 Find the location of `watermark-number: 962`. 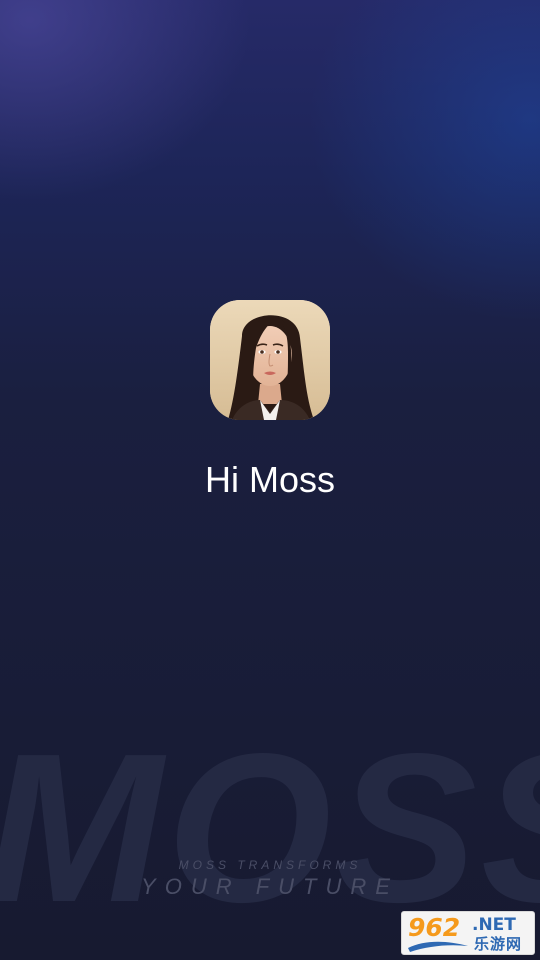

watermark-number: 962 is located at coordinates (434, 927).